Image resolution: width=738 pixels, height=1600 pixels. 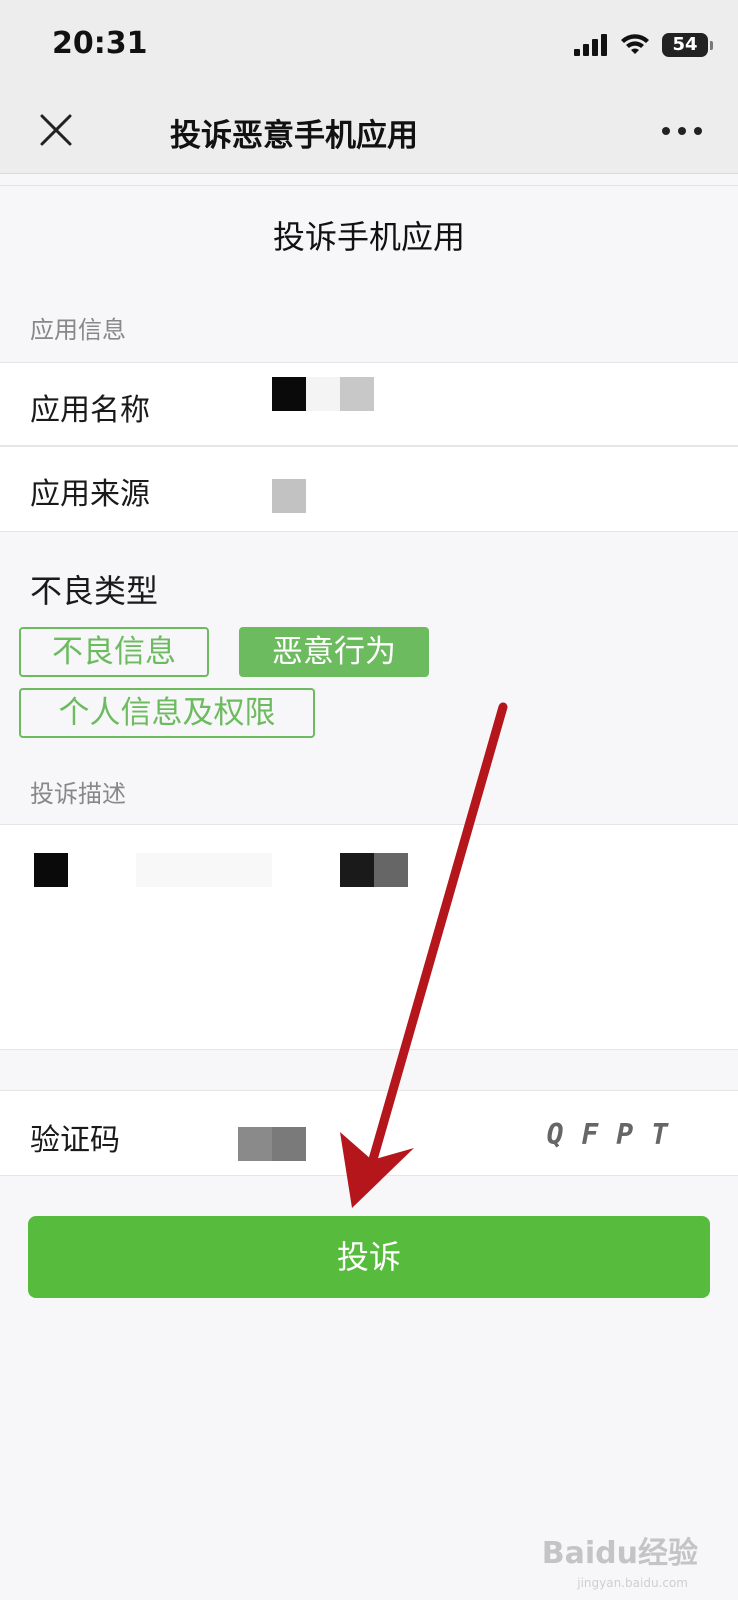 What do you see at coordinates (94, 591) in the screenshot?
I see `bad-type-title: 不良类型` at bounding box center [94, 591].